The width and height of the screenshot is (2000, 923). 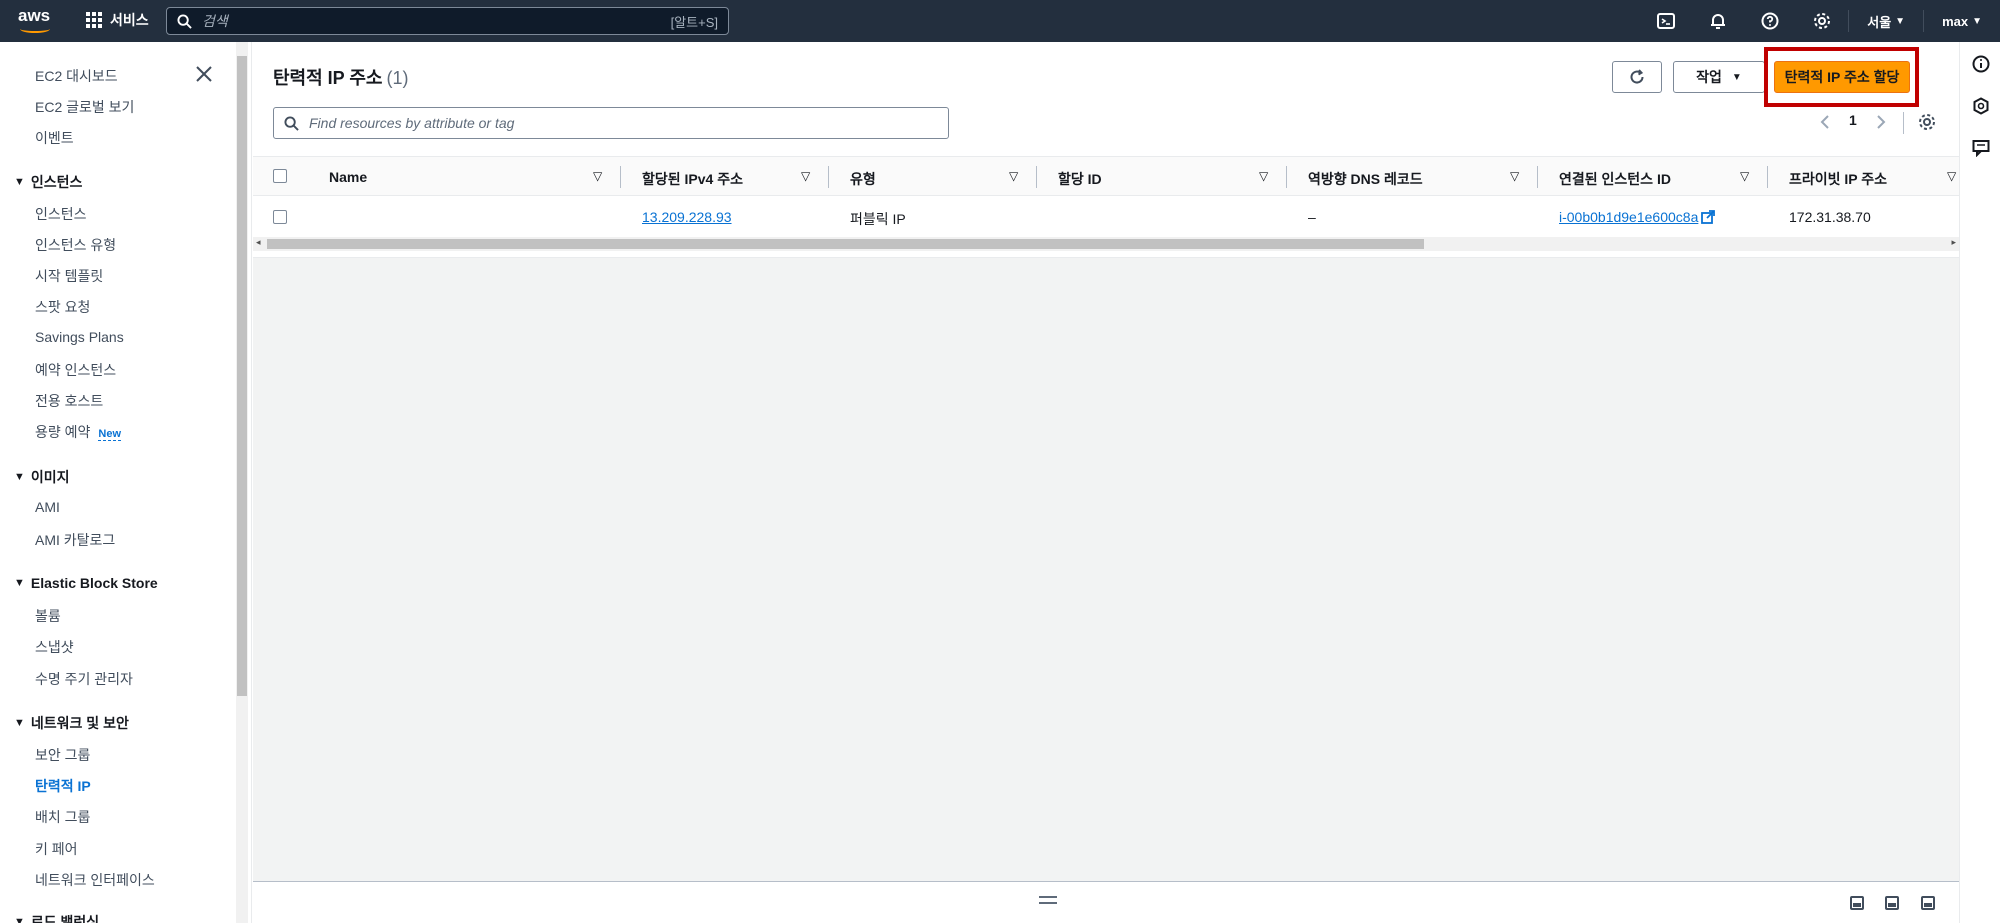 I want to click on sidebar-item-dedicated-hosts: 전용 호스트, so click(x=69, y=401).